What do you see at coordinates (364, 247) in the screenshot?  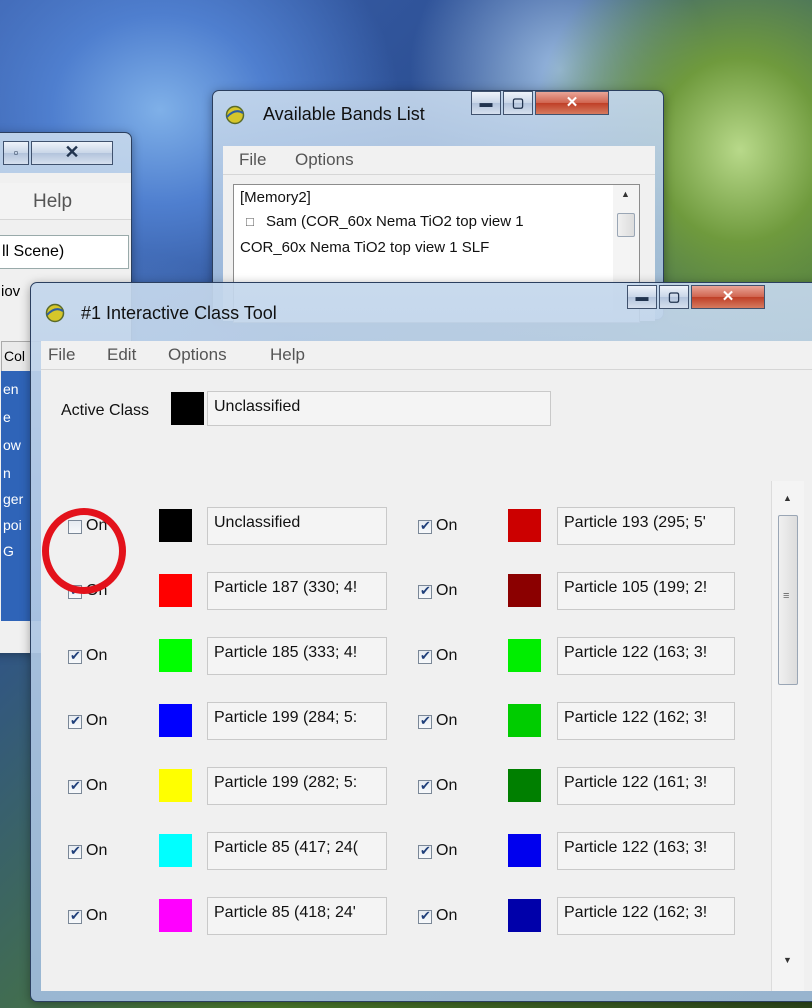 I see `list-item: COR_60x Nema TiO2 top view 1 SLF` at bounding box center [364, 247].